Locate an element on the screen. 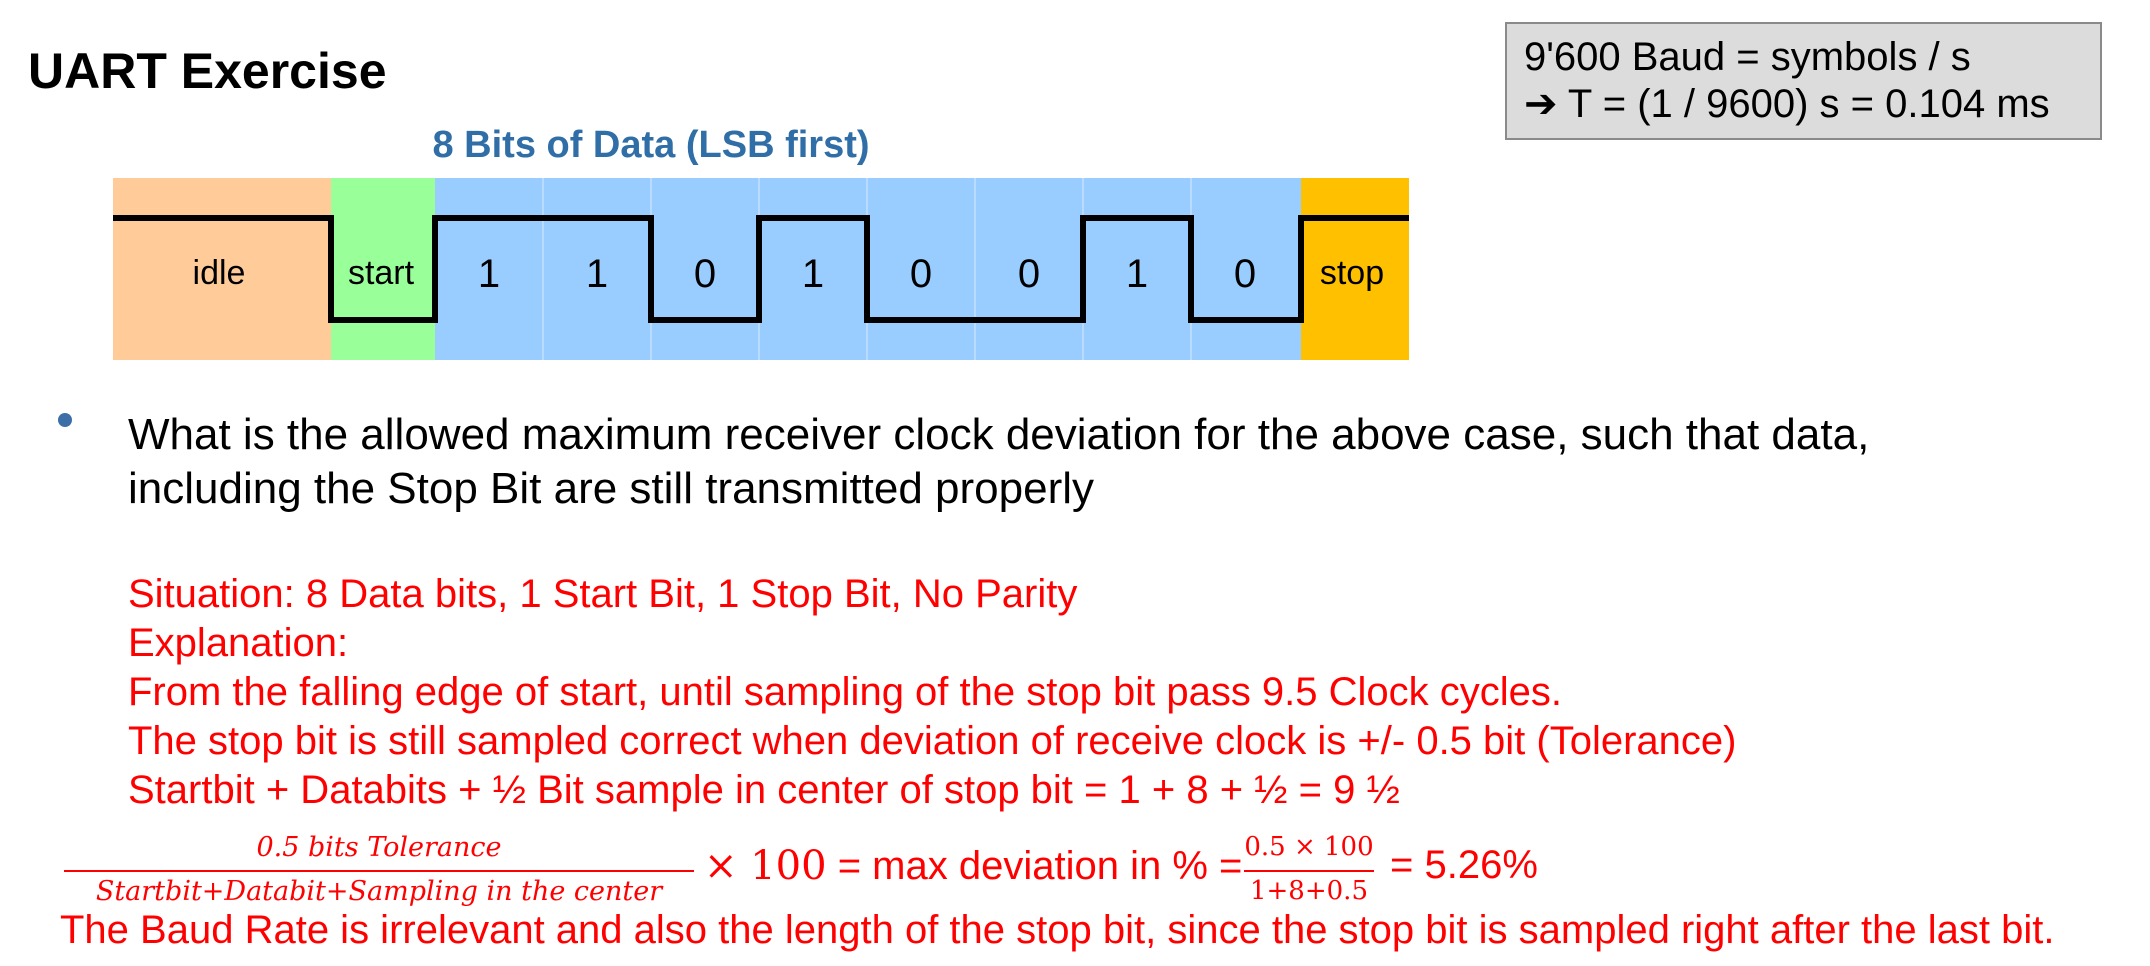 This screenshot has height=966, width=2150. bit-label-3: 1 is located at coordinates (813, 274).